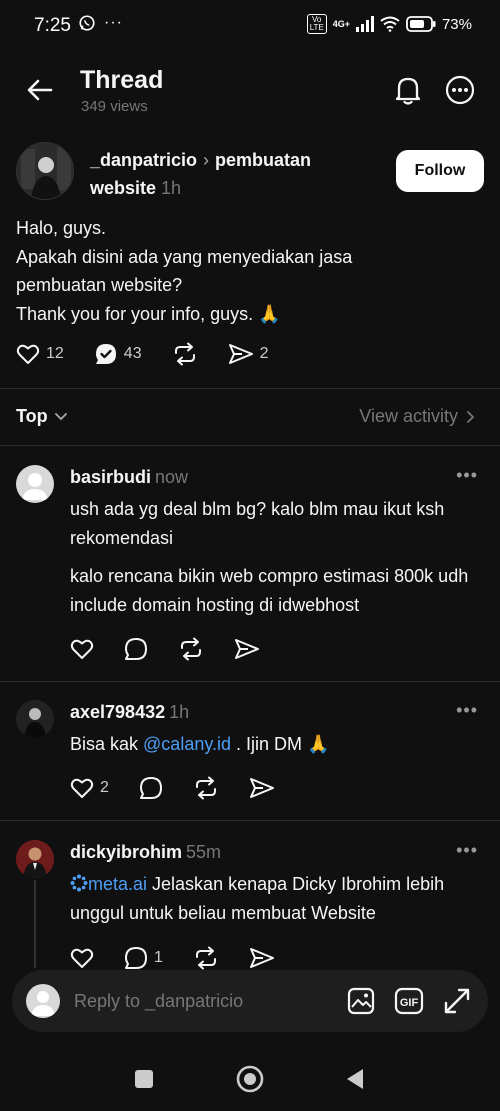 This screenshot has height=1111, width=500. I want to click on mention-link: @calany.id, so click(187, 744).